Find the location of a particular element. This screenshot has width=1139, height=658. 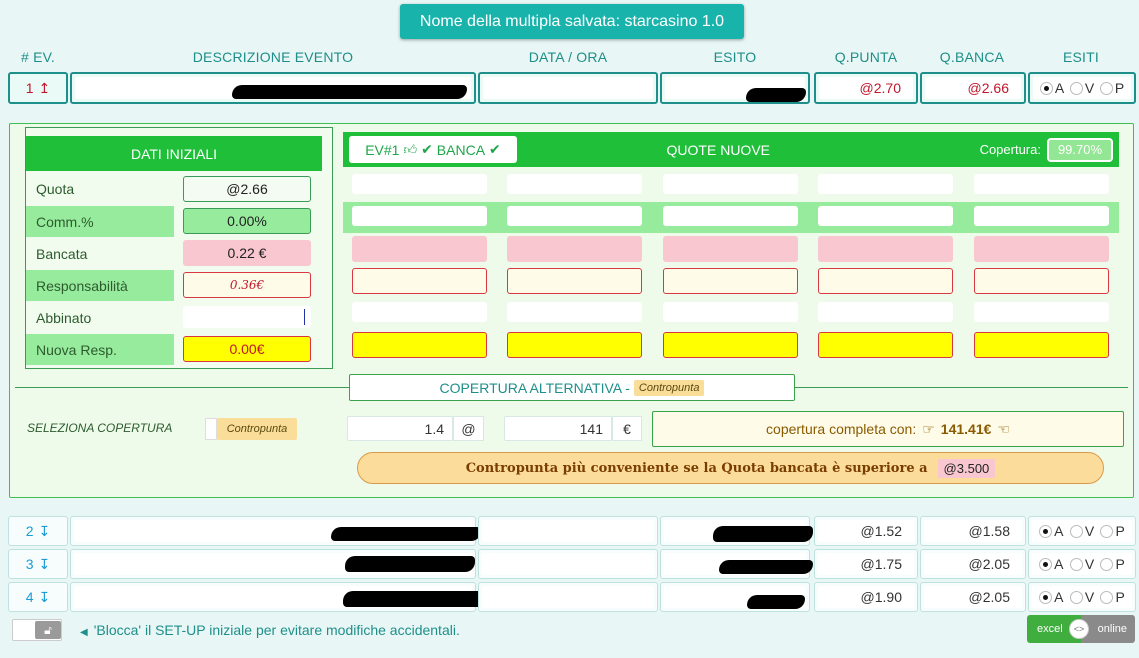

event-row-2: 2 ↧ @1.52 @1.58 A V P is located at coordinates (572, 531).